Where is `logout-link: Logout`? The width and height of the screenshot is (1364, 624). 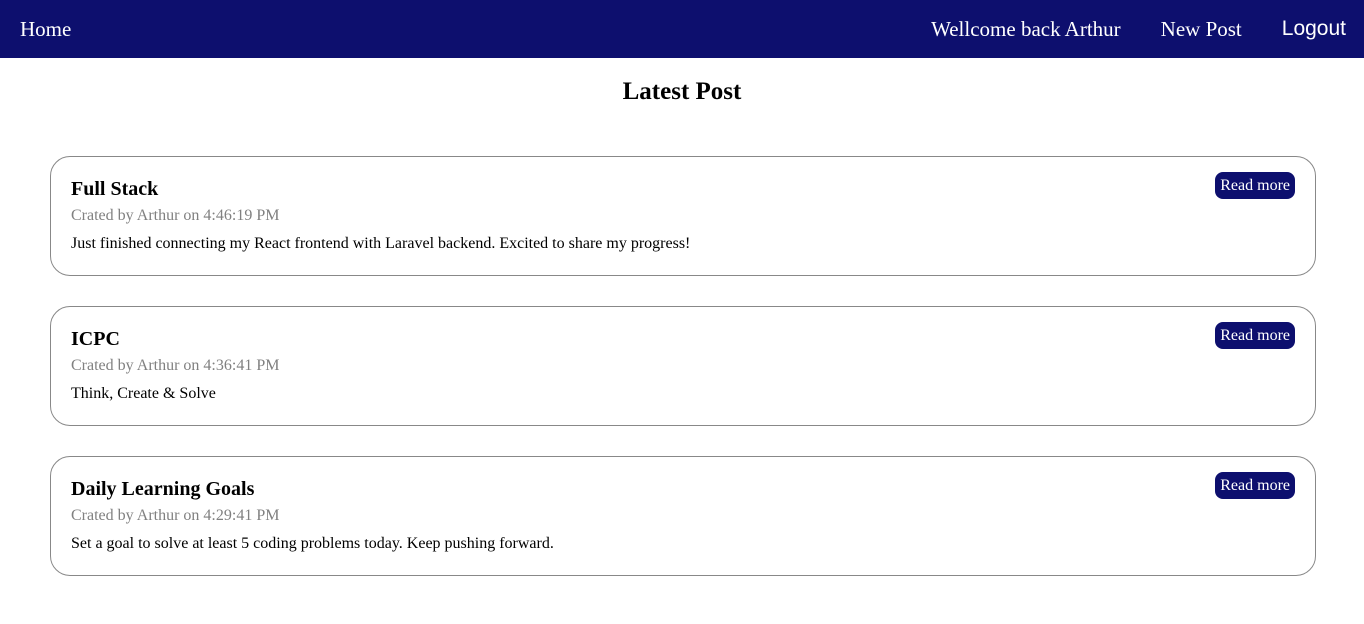
logout-link: Logout is located at coordinates (1314, 29).